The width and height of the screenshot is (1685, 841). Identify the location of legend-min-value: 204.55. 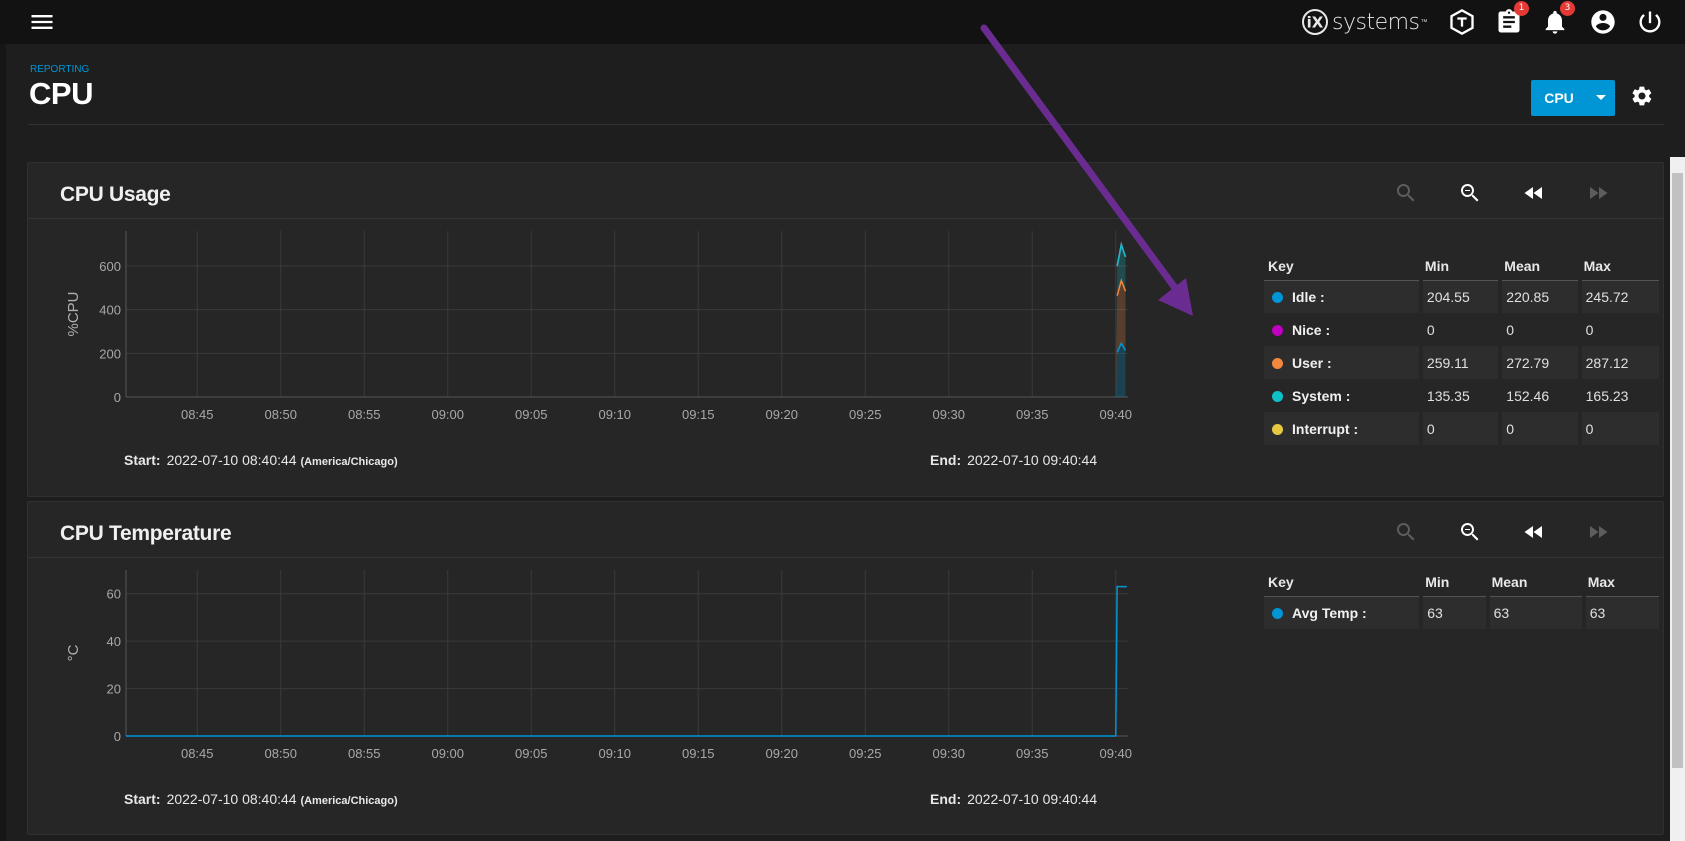
(1461, 296).